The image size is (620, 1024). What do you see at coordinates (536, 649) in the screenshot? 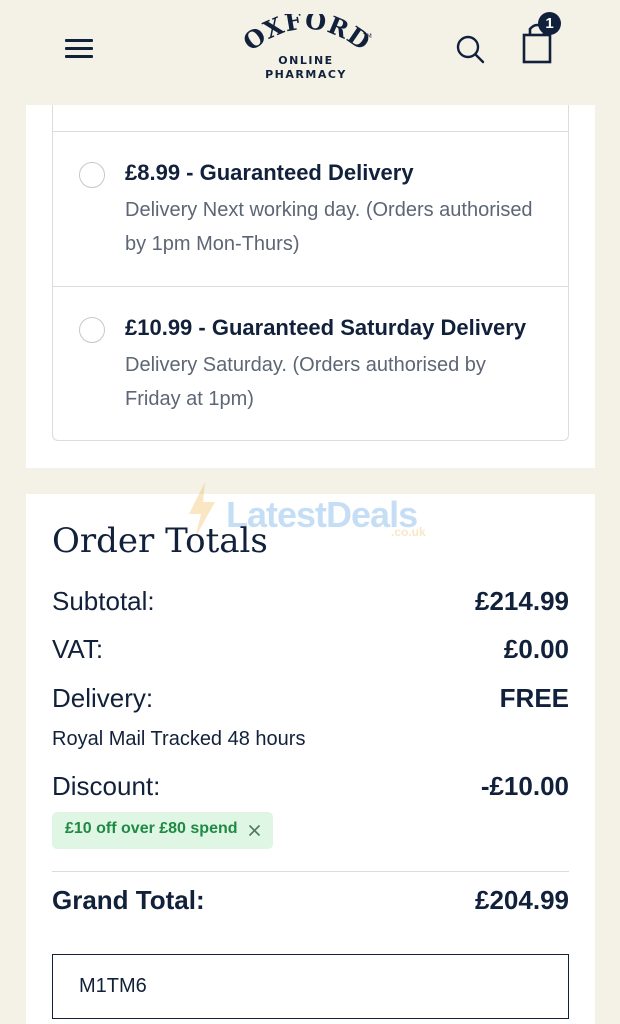
I see `vat-value: £0.00` at bounding box center [536, 649].